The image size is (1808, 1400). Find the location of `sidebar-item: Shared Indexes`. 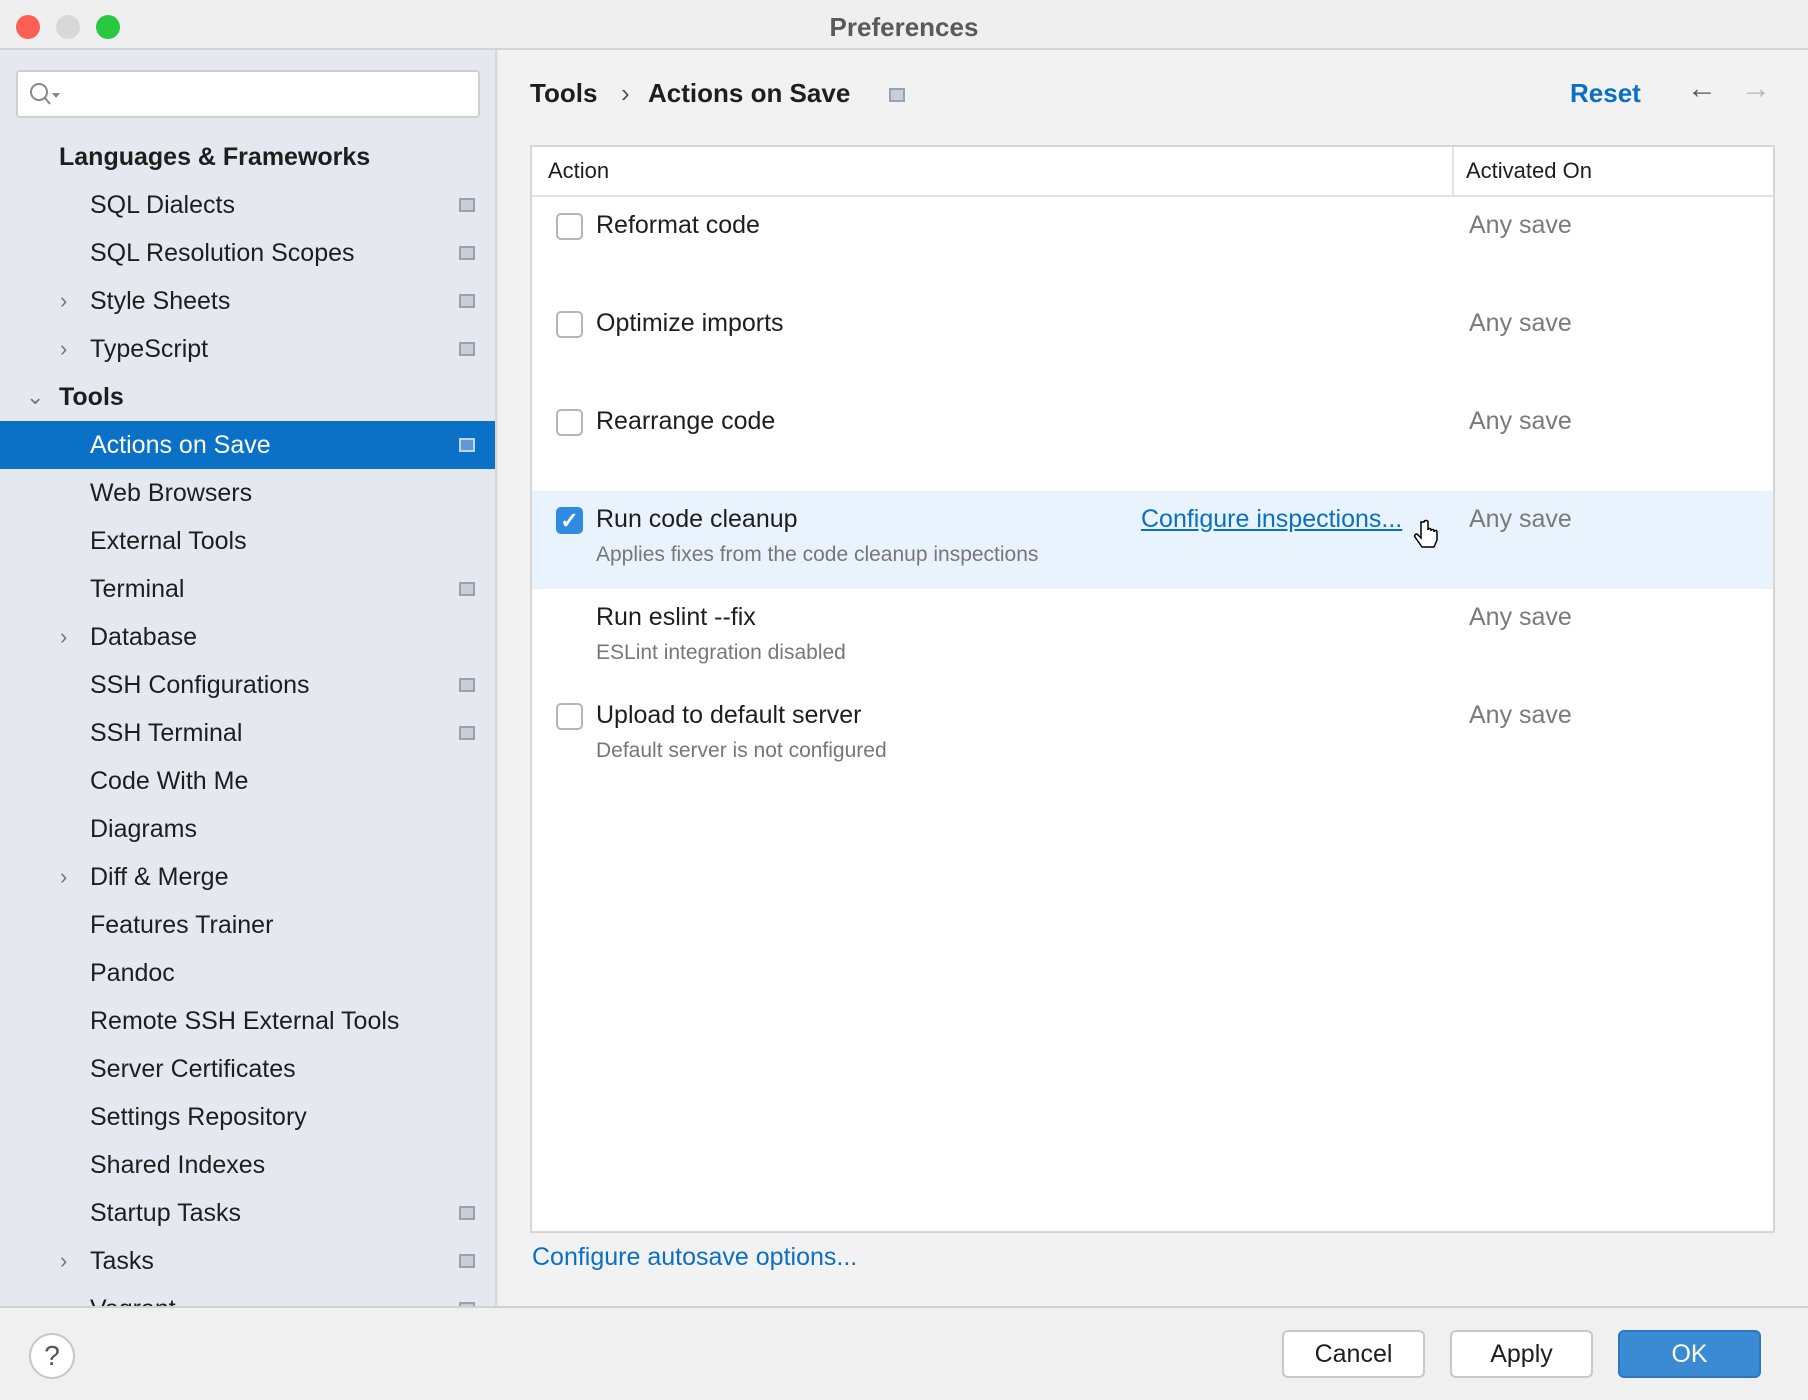

sidebar-item: Shared Indexes is located at coordinates (247, 1165).